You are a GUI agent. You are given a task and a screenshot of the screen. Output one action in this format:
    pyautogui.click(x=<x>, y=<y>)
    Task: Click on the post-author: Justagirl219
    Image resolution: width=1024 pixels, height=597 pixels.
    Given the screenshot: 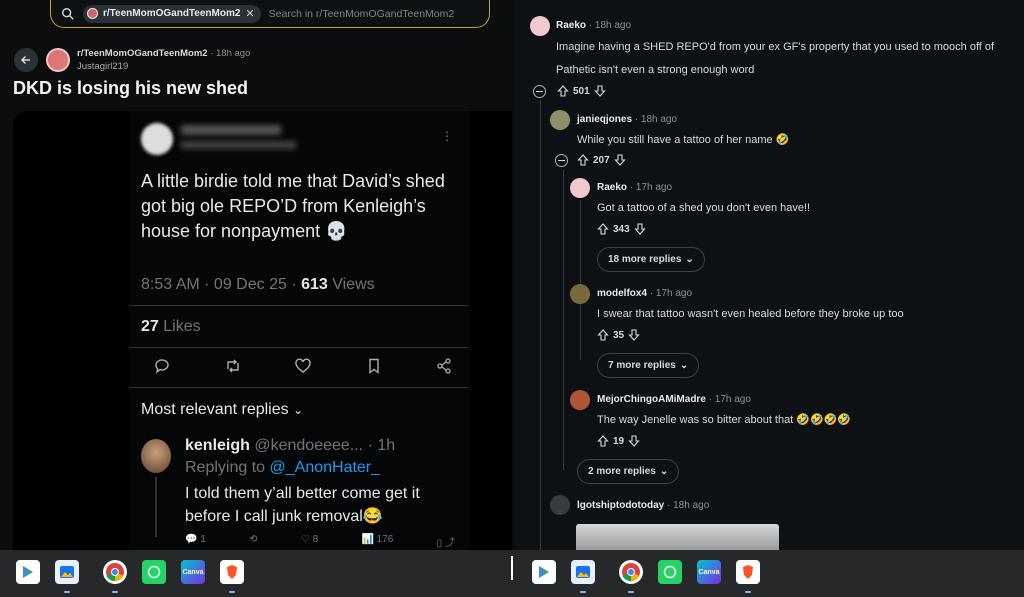 What is the action you would take?
    pyautogui.click(x=102, y=66)
    